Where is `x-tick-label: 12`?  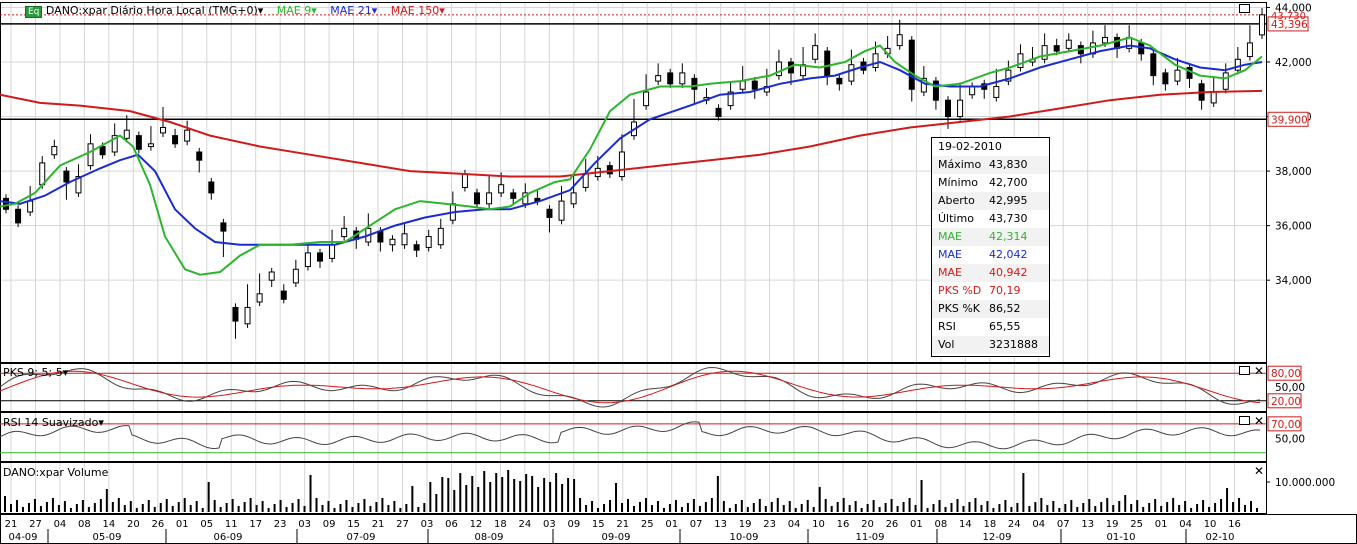
x-tick-label: 12 is located at coordinates (476, 524).